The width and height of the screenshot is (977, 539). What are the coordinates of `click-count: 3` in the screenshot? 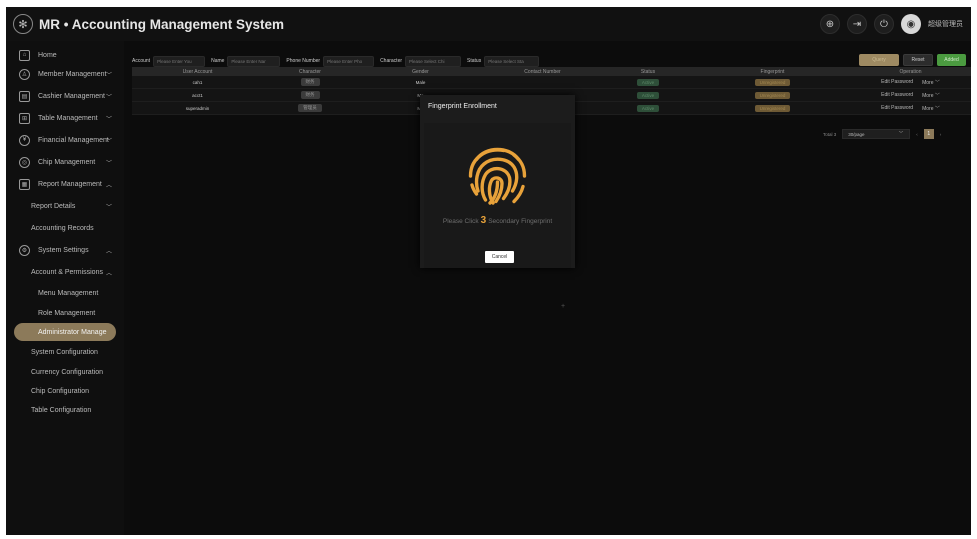 It's located at (483, 220).